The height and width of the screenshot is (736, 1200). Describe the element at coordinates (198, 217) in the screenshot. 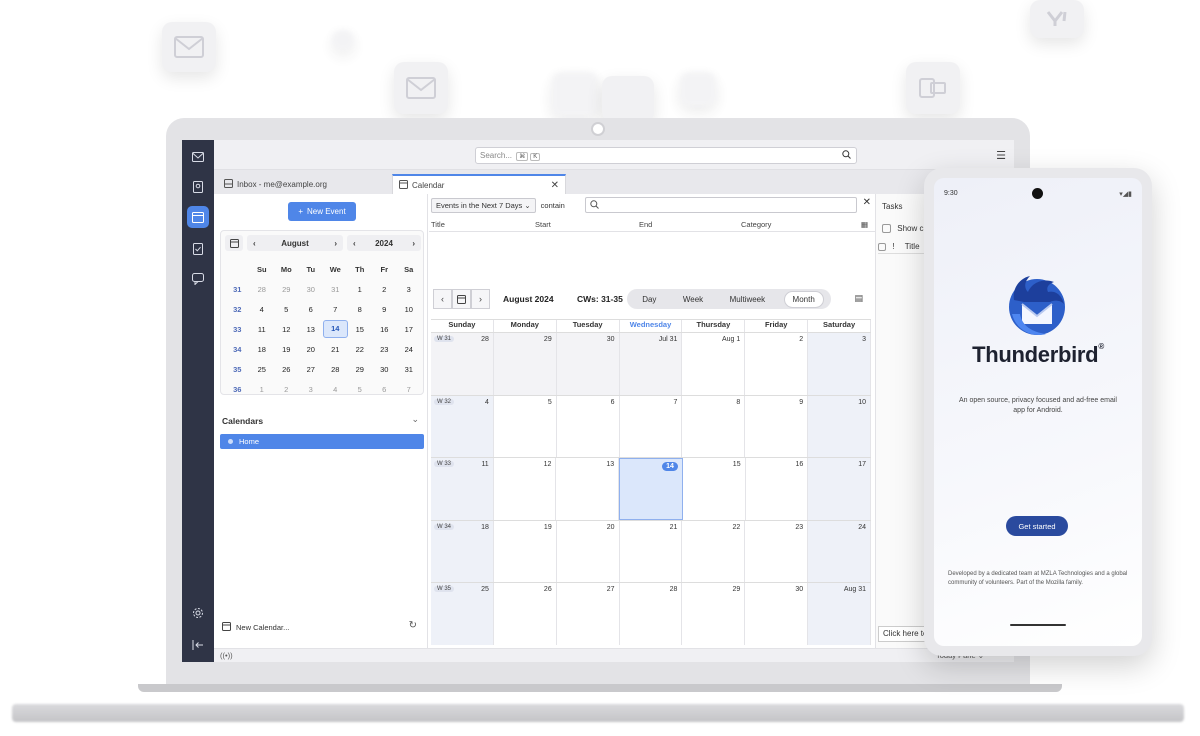

I see `calendar-space-icon` at that location.